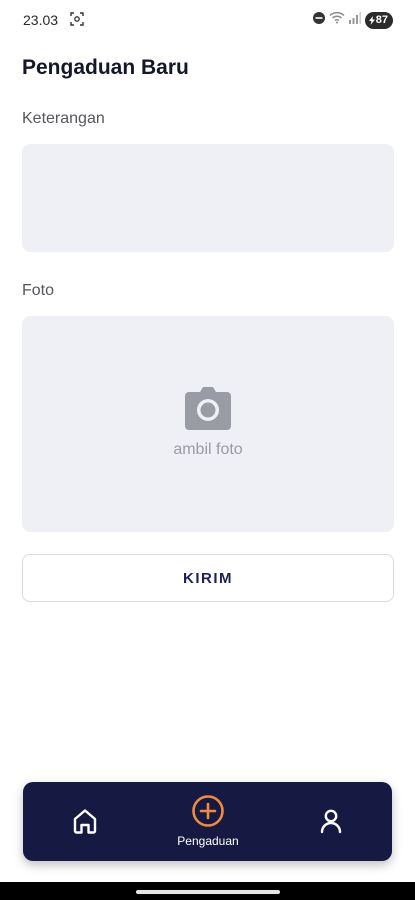 The image size is (415, 900). I want to click on gesture-handle, so click(208, 892).